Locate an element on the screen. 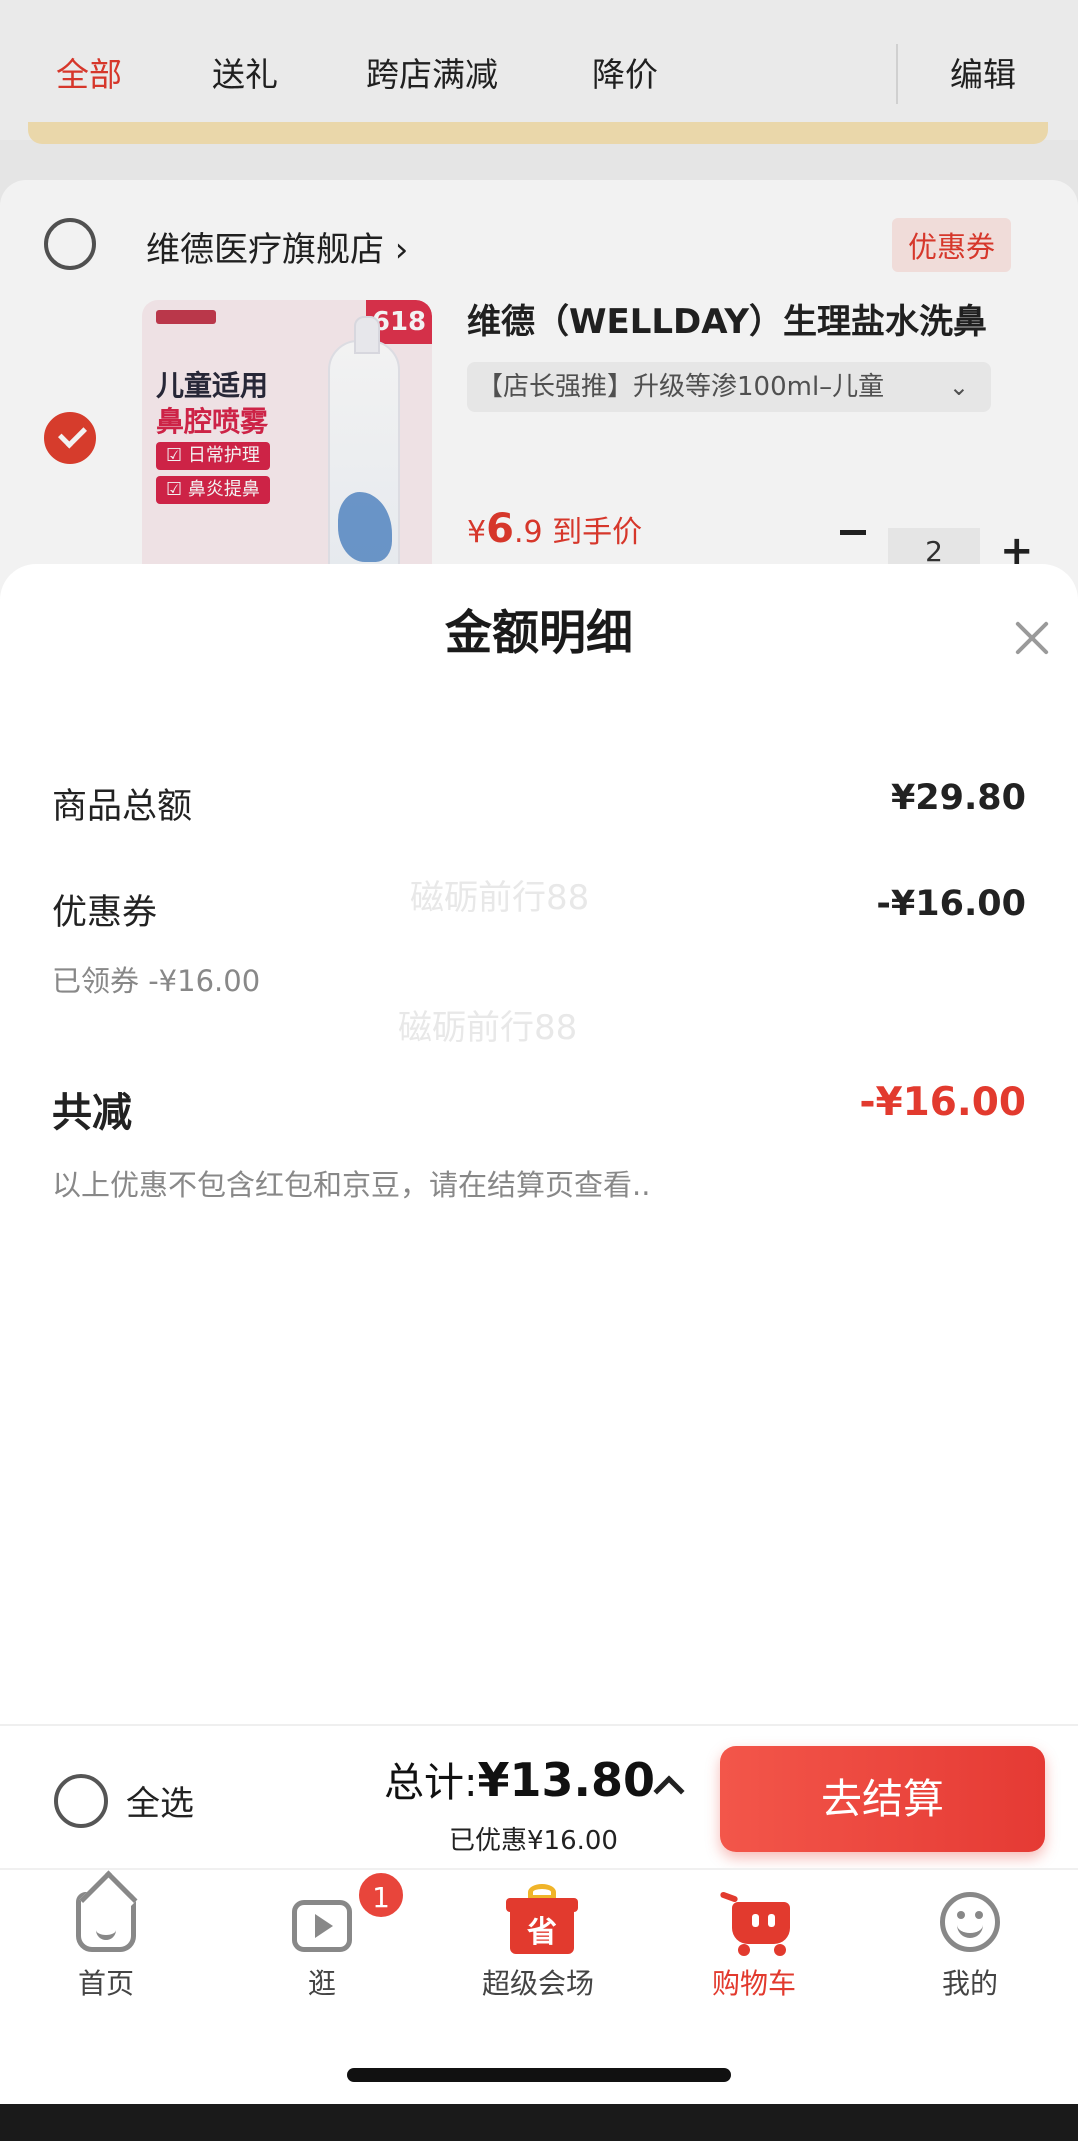 This screenshot has width=1078, height=2141. spec-selector: 【店长强推】升级等渗100ml–儿童 ⌄ is located at coordinates (729, 387).